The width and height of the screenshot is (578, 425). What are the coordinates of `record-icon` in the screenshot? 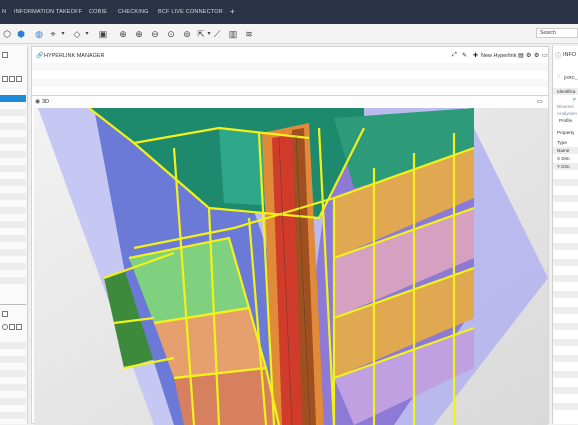 It's located at (5, 327).